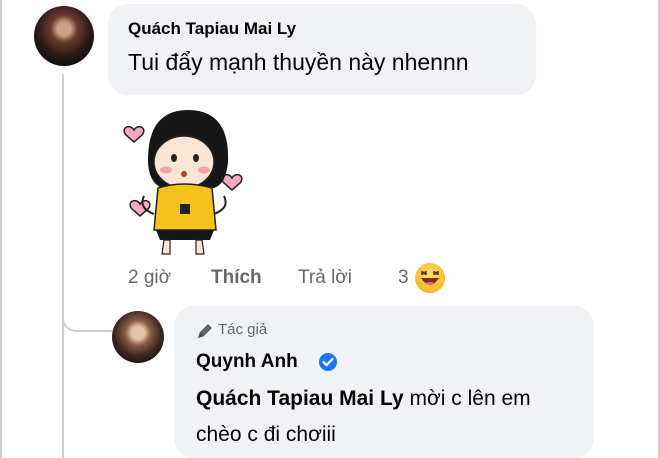 The image size is (660, 458). What do you see at coordinates (298, 62) in the screenshot?
I see `comment-text: Tui đẩy mạnh thuyền này nhennn` at bounding box center [298, 62].